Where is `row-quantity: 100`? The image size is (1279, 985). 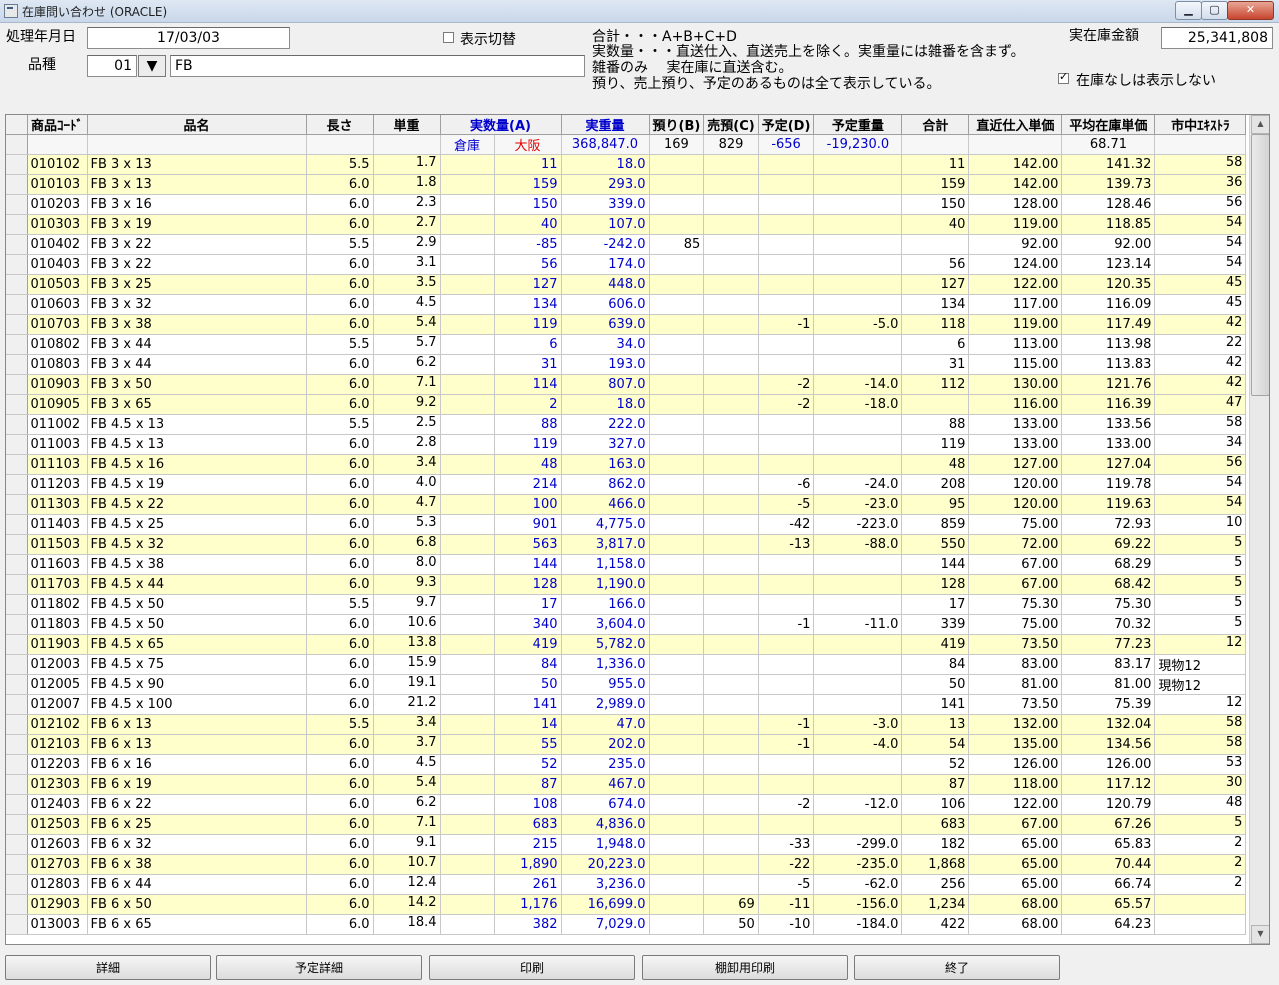
row-quantity: 100 is located at coordinates (528, 504).